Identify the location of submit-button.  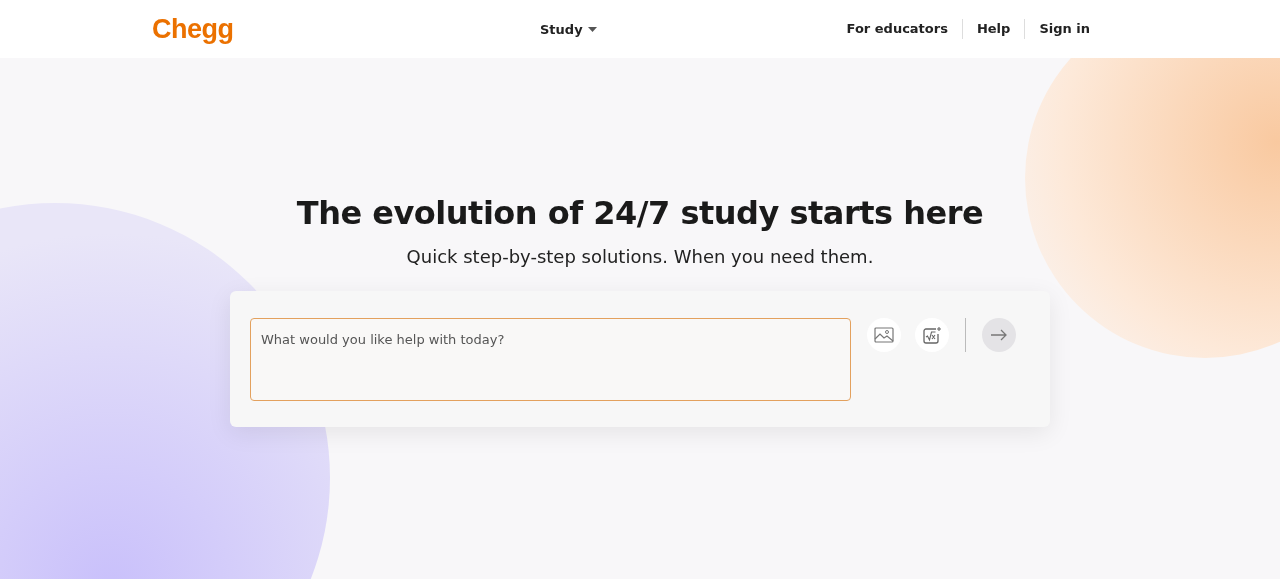
(999, 335).